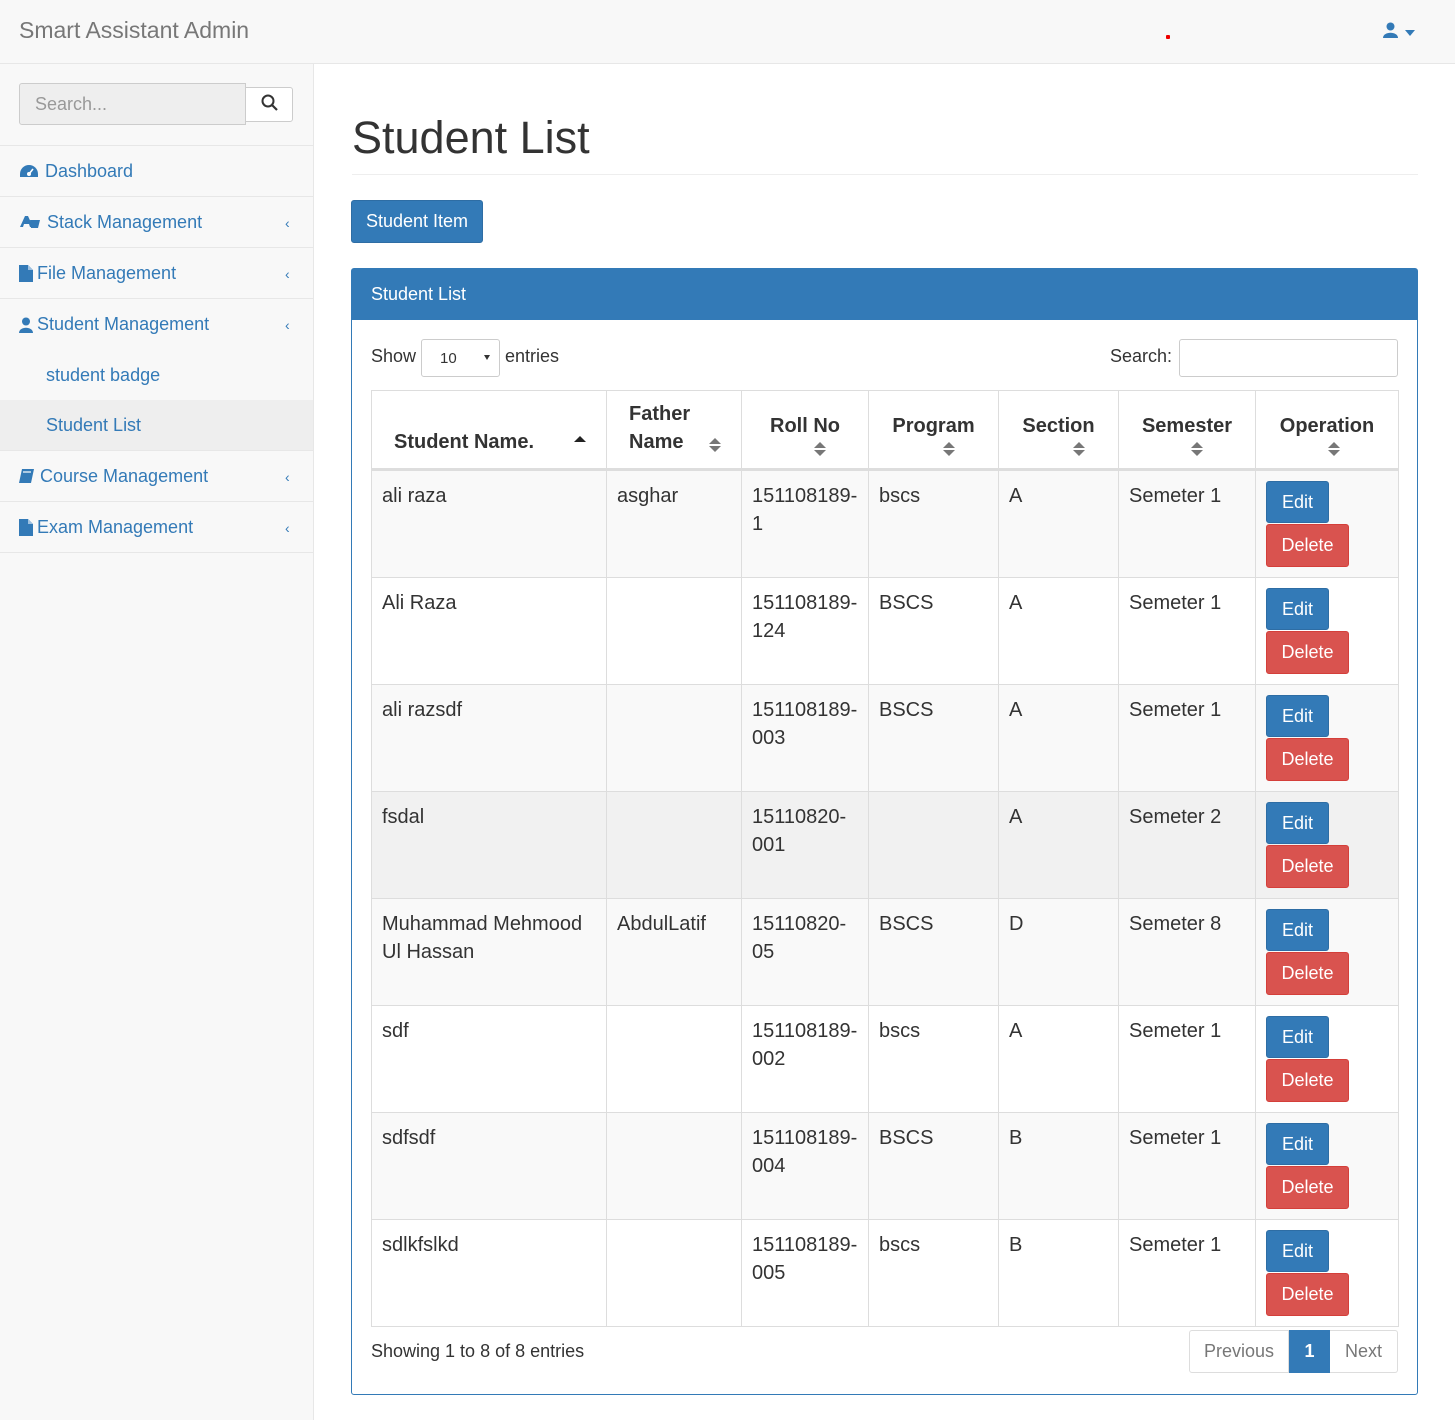 This screenshot has height=1420, width=1455. I want to click on cell-semester: Semeter 2, so click(1187, 845).